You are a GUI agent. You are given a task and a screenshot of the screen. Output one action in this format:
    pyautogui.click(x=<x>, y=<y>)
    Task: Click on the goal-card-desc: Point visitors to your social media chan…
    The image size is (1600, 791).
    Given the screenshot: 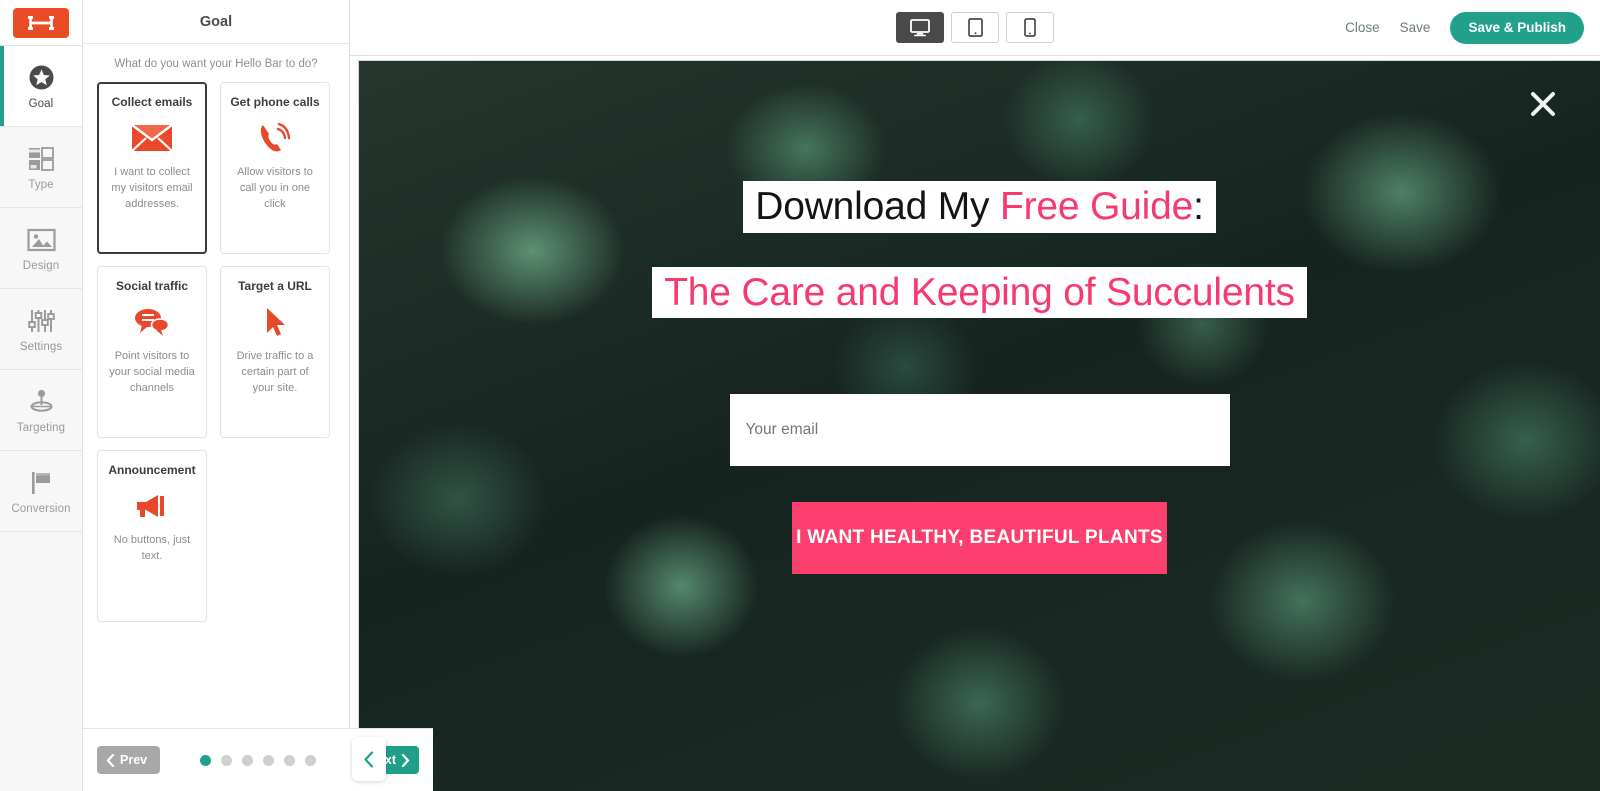 What is the action you would take?
    pyautogui.click(x=152, y=372)
    